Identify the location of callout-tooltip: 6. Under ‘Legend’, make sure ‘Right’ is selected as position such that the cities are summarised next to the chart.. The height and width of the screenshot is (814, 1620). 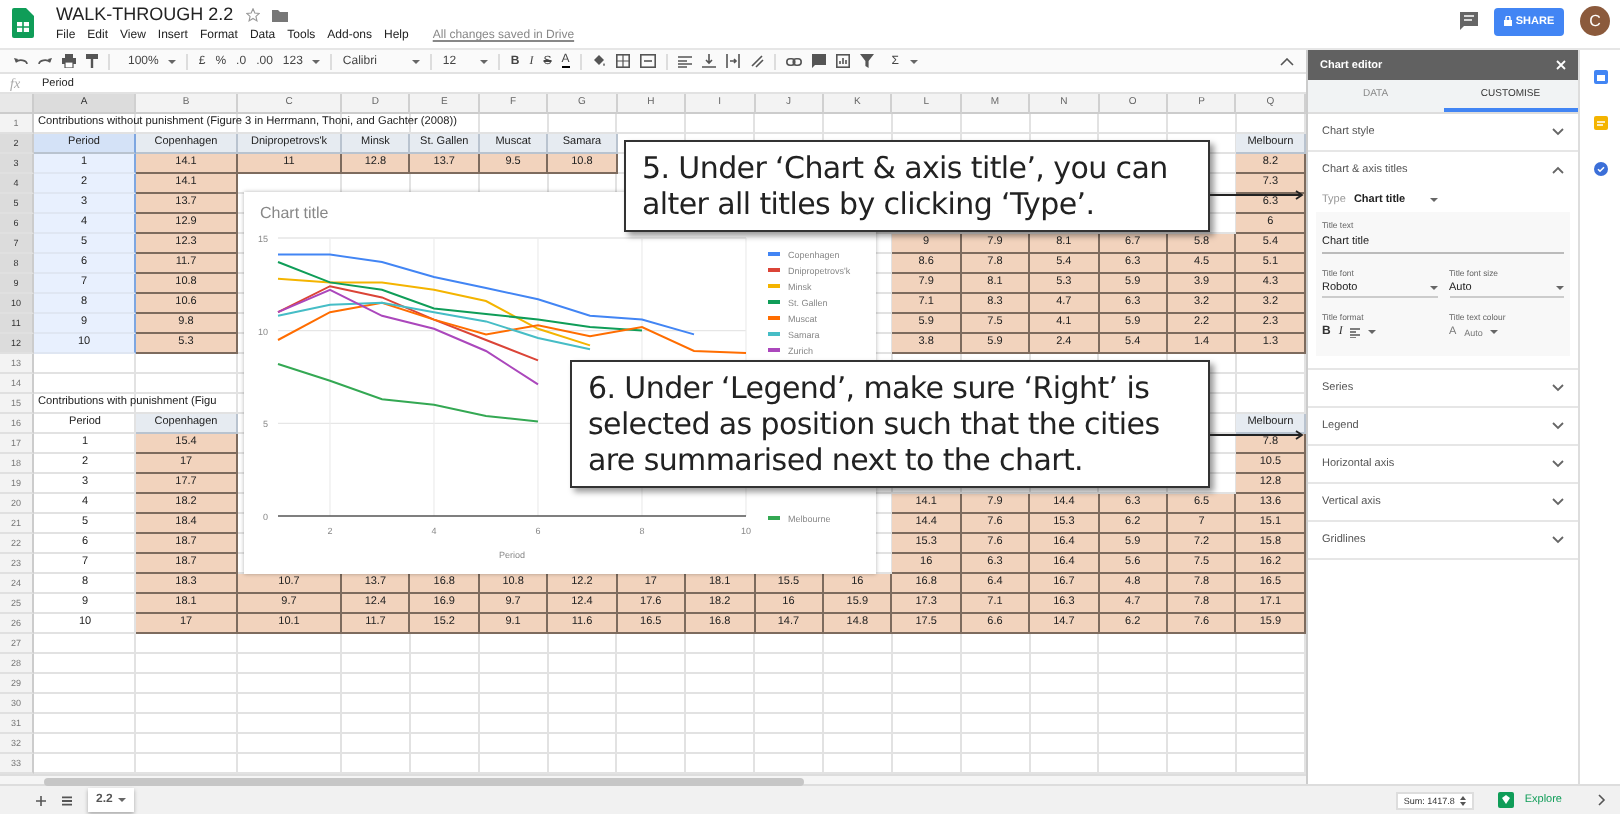
(890, 424).